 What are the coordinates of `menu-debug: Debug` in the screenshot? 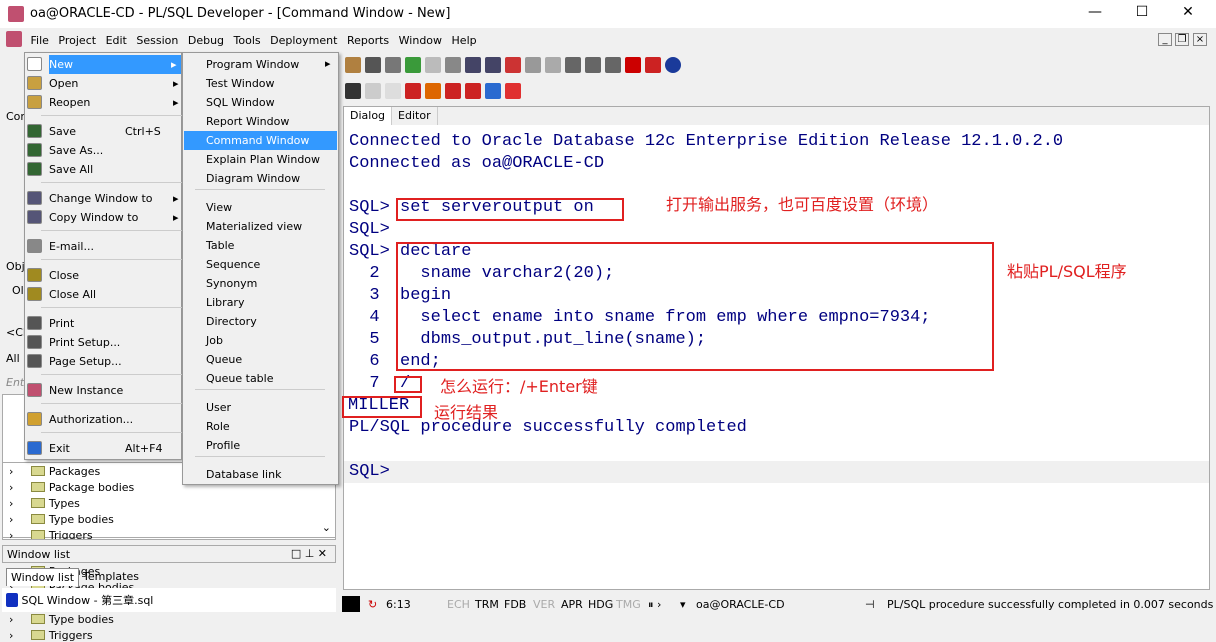 It's located at (206, 39).